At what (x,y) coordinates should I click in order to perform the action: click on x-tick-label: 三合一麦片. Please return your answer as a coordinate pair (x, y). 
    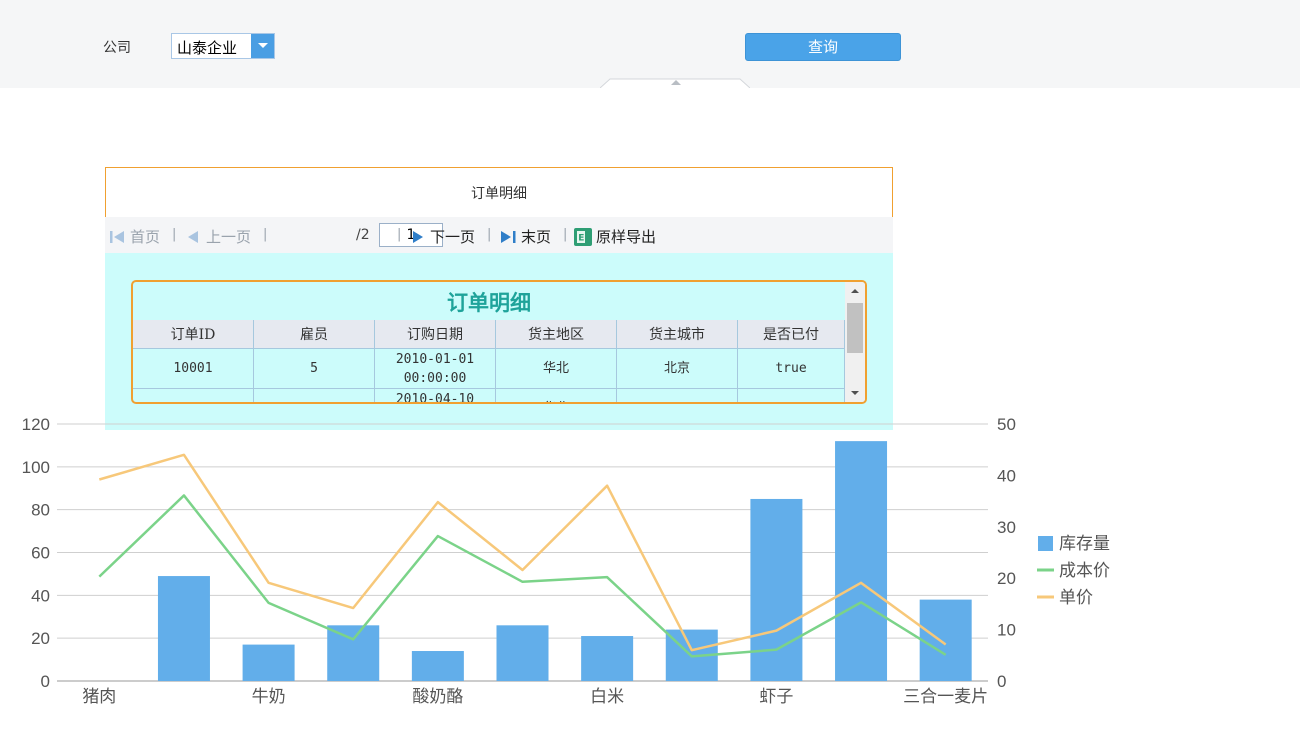
    Looking at the image, I should click on (945, 696).